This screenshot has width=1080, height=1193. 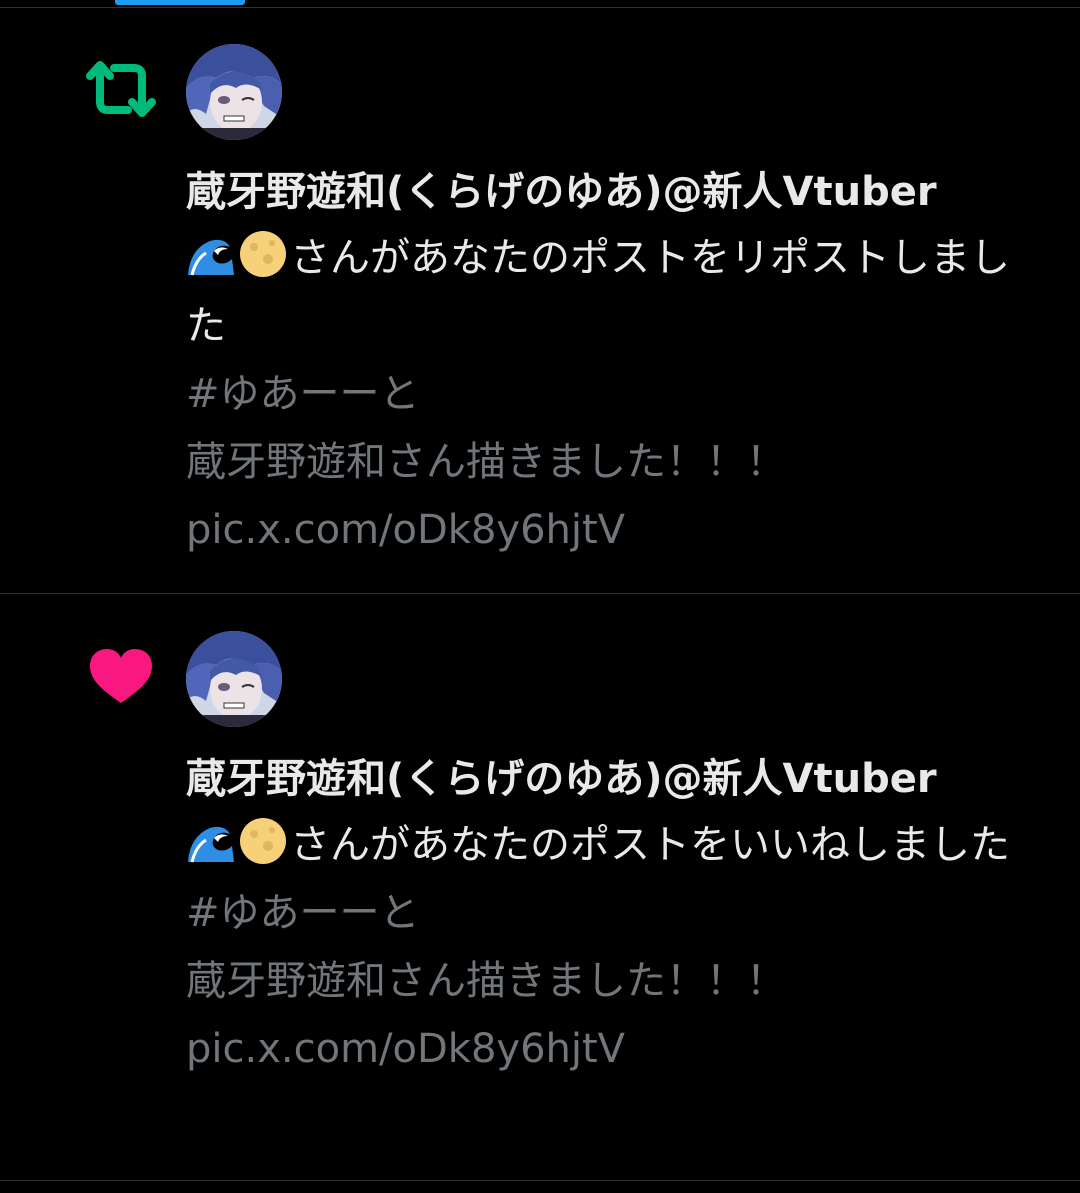 I want to click on notification-message: さんがあなたのポストをリポストしました, so click(x=616, y=292).